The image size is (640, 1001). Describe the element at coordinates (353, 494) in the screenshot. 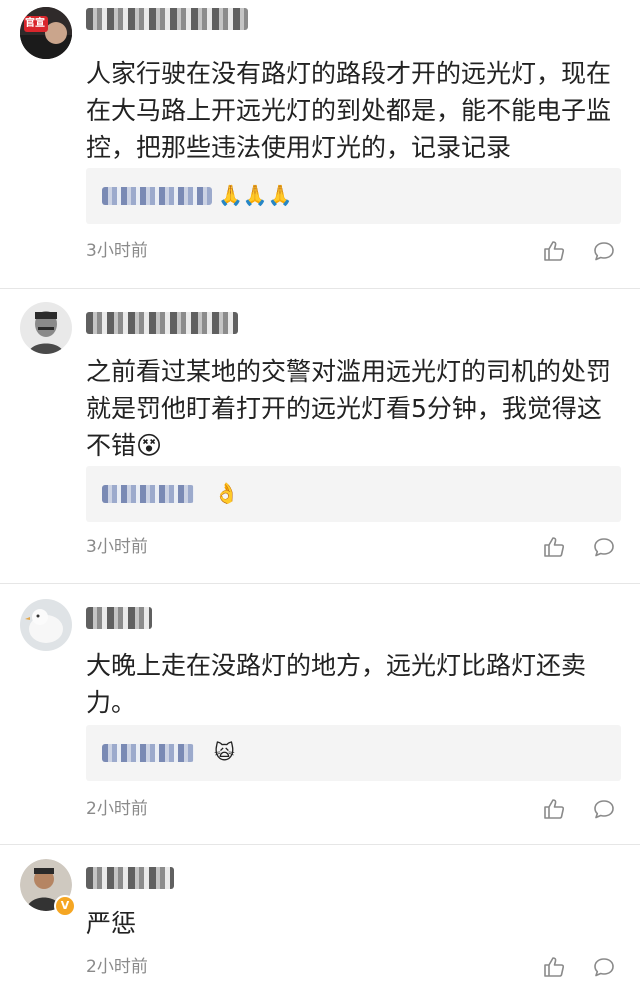

I see `reply-preview: 👌` at that location.